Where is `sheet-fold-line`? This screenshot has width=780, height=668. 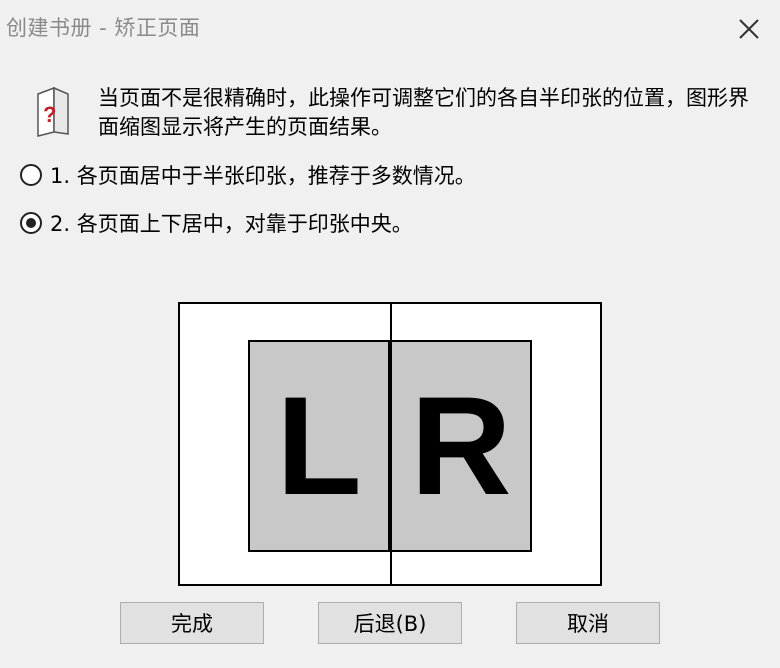
sheet-fold-line is located at coordinates (391, 444).